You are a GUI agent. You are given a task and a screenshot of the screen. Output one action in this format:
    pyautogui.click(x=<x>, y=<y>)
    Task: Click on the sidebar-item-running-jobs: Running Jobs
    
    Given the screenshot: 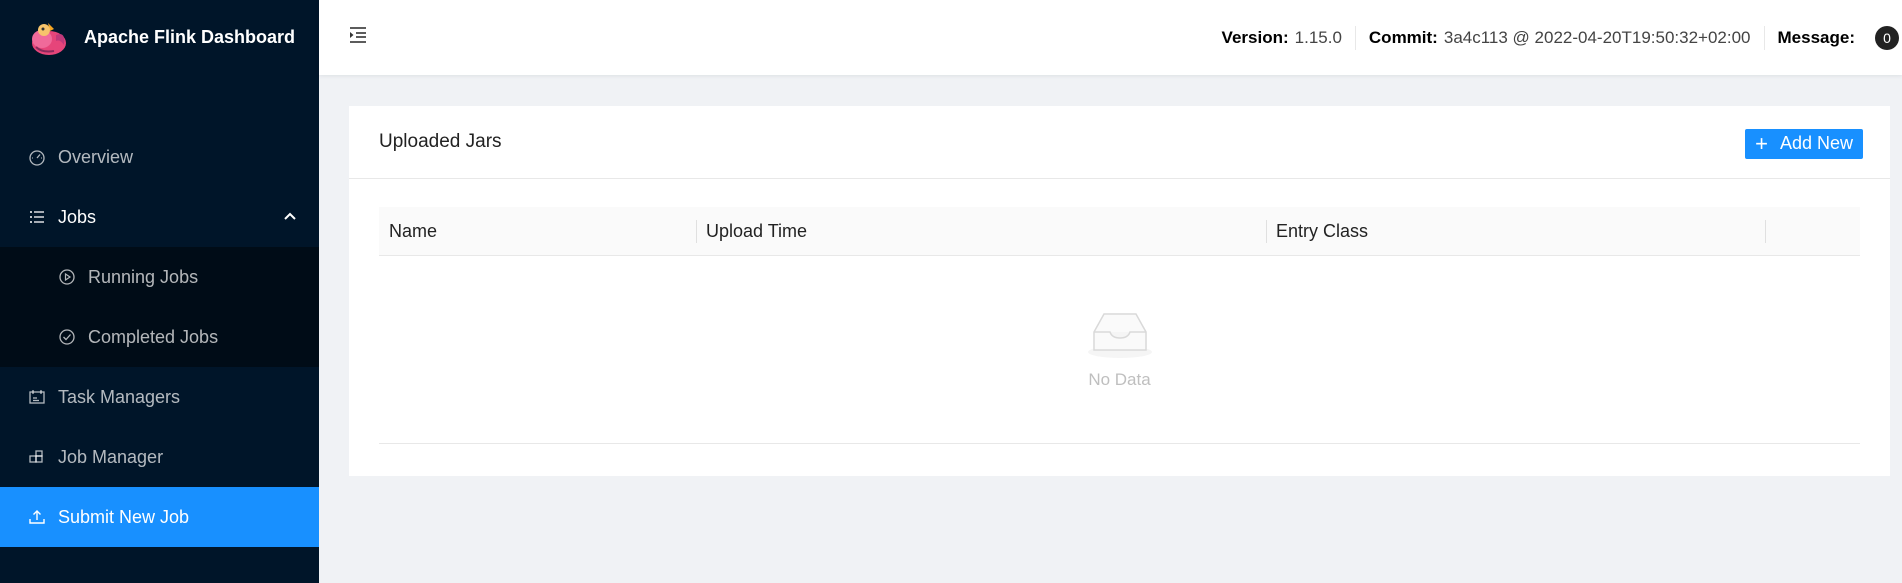 What is the action you would take?
    pyautogui.click(x=159, y=277)
    